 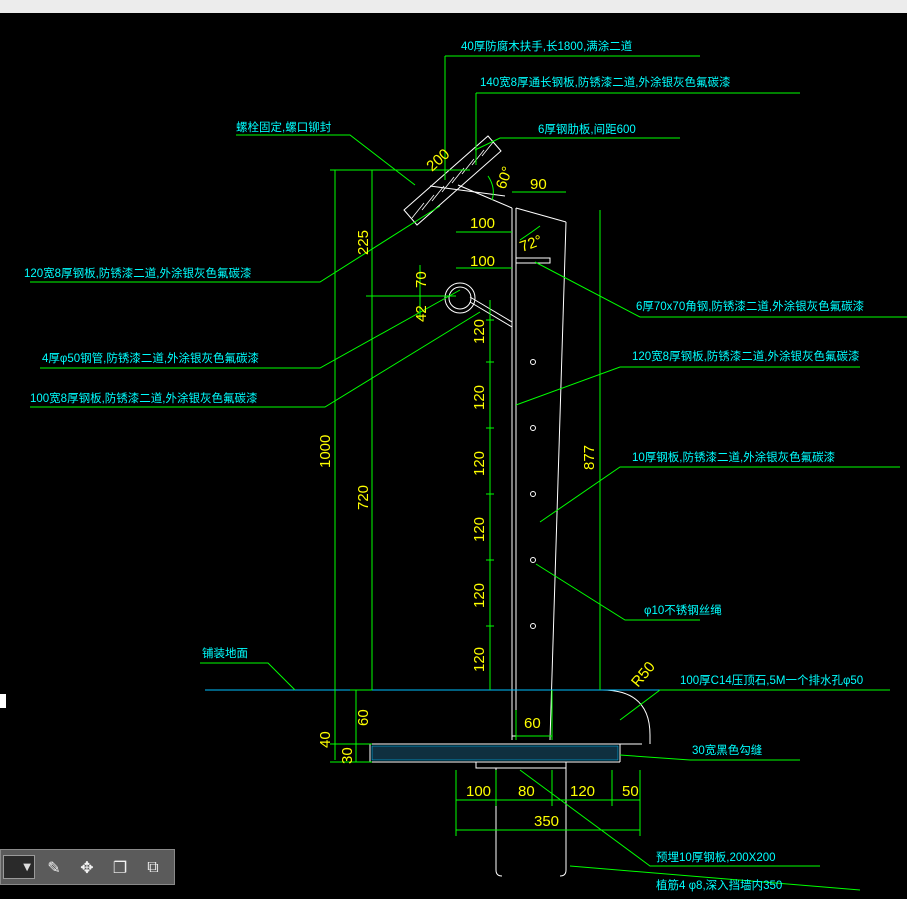 I want to click on move-button: ✥, so click(x=87, y=867).